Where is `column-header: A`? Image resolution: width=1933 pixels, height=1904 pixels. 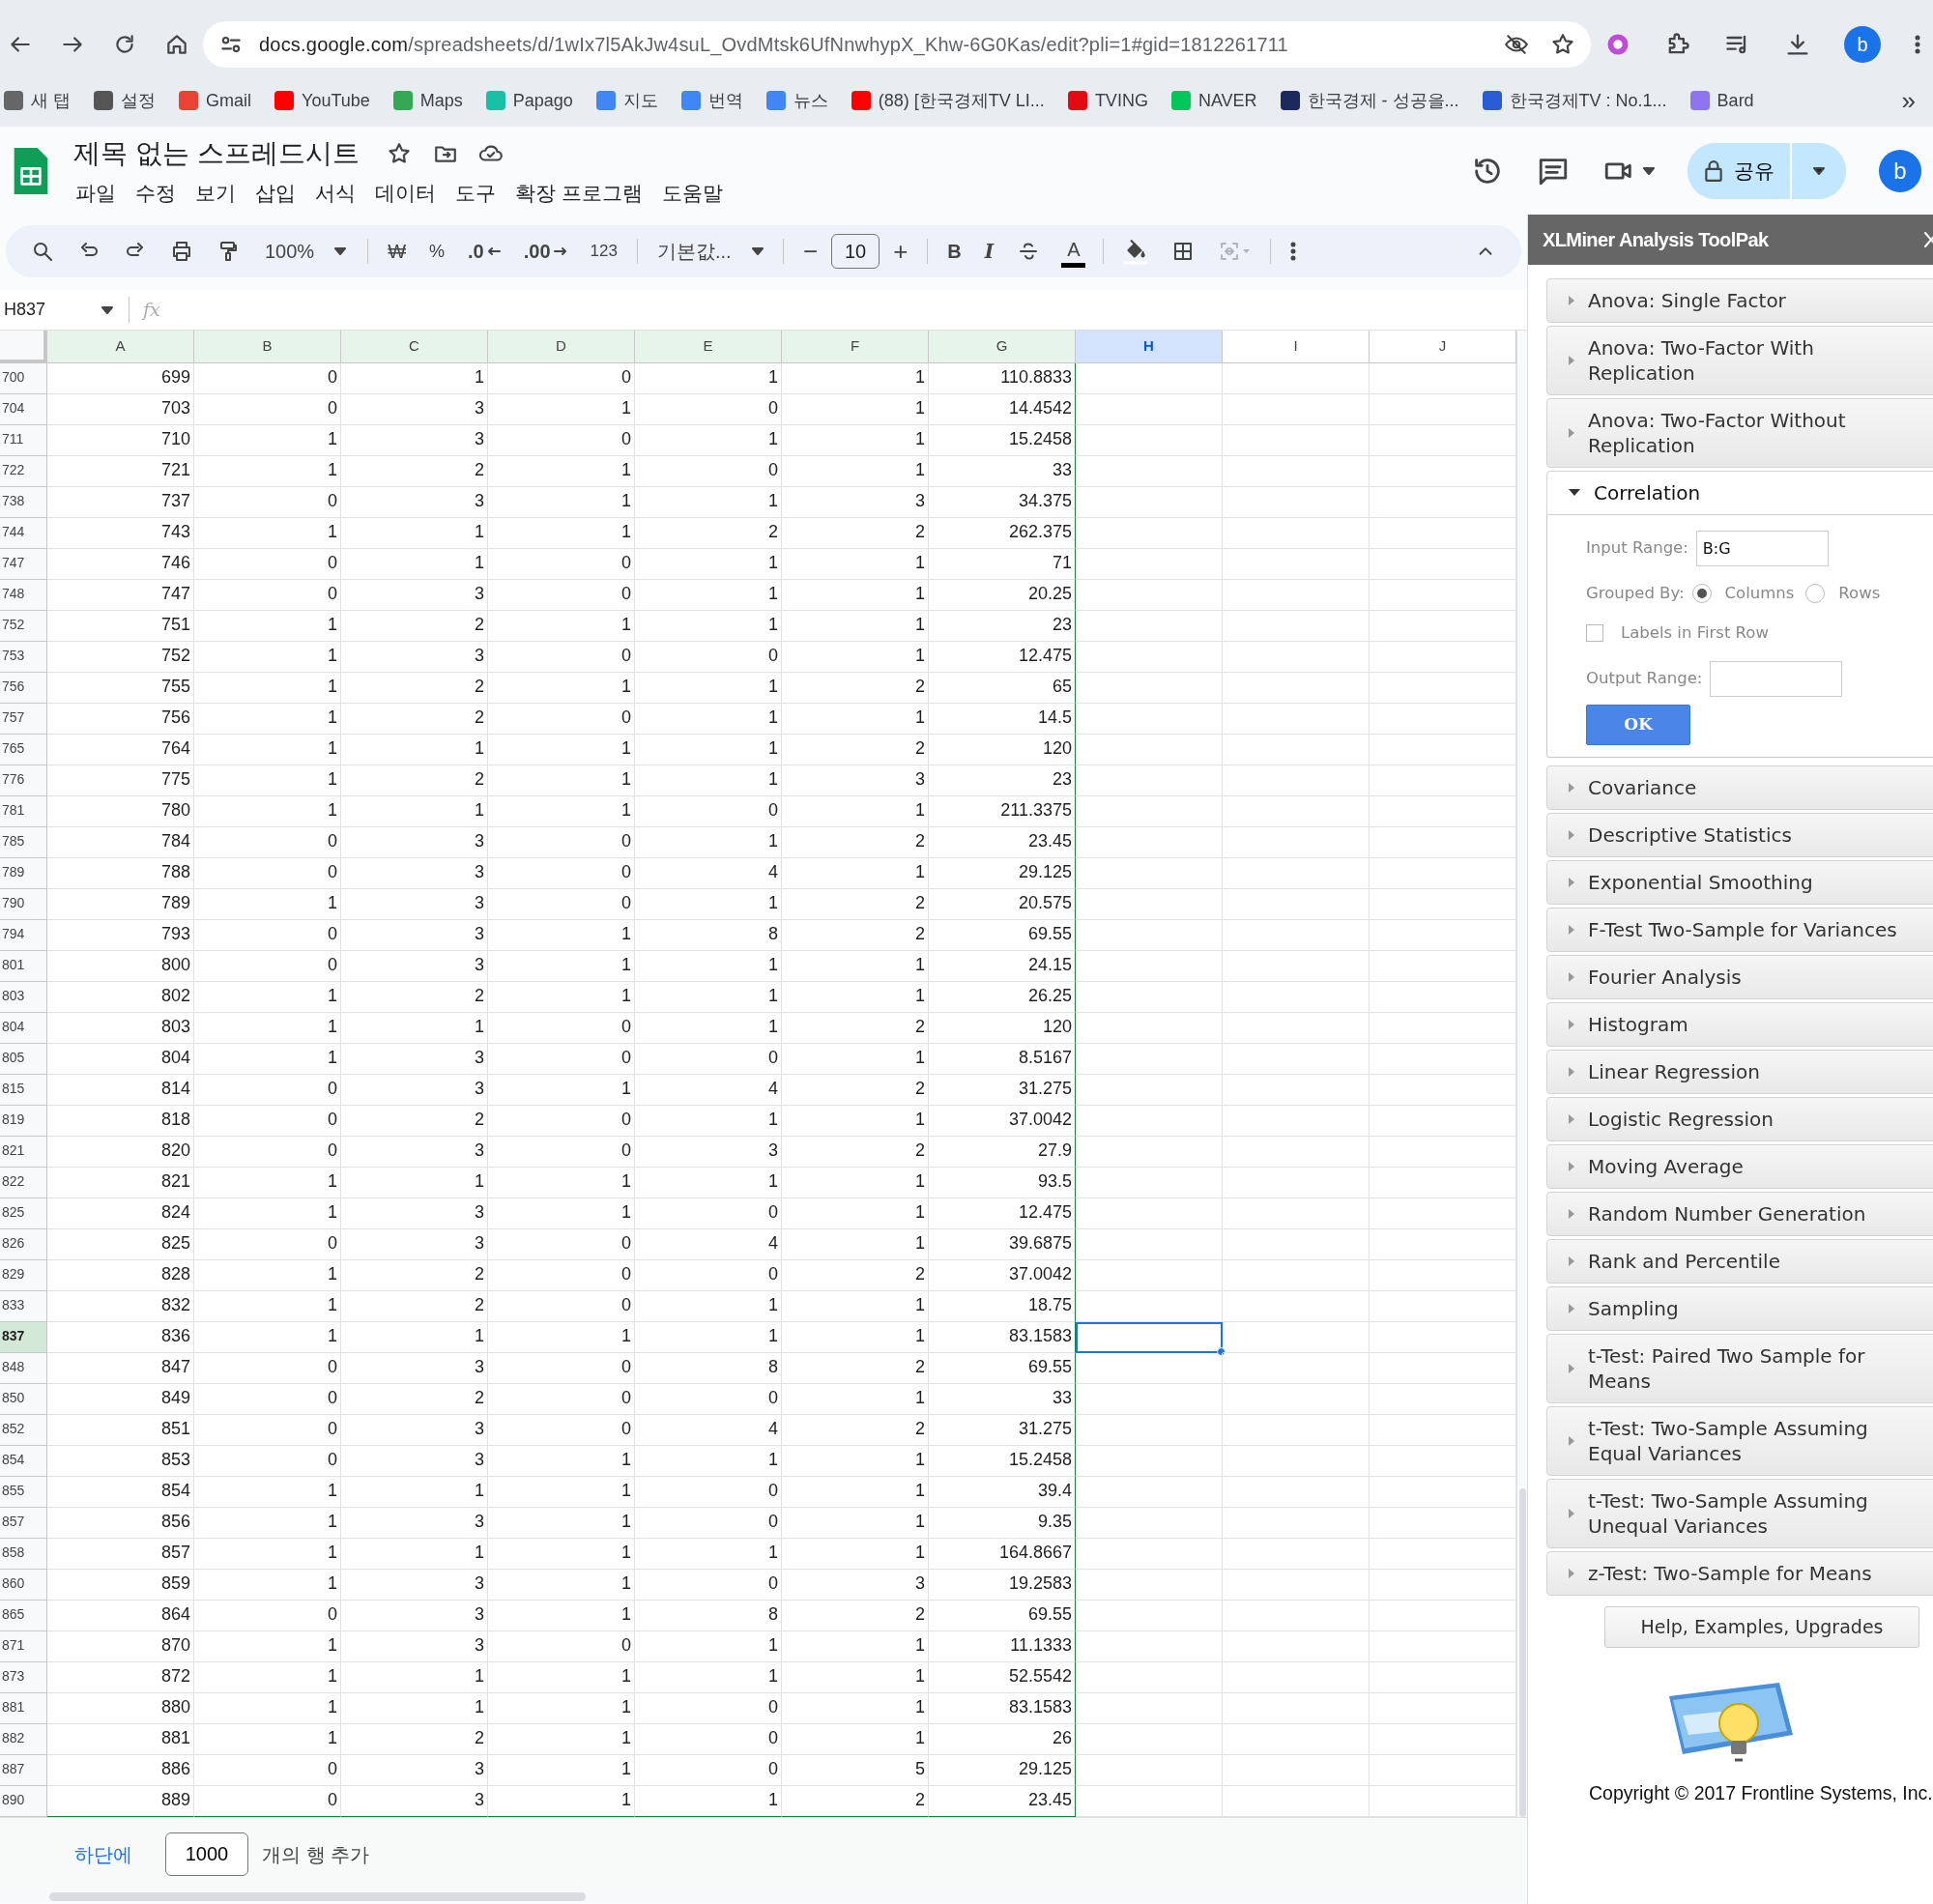 column-header: A is located at coordinates (120, 347).